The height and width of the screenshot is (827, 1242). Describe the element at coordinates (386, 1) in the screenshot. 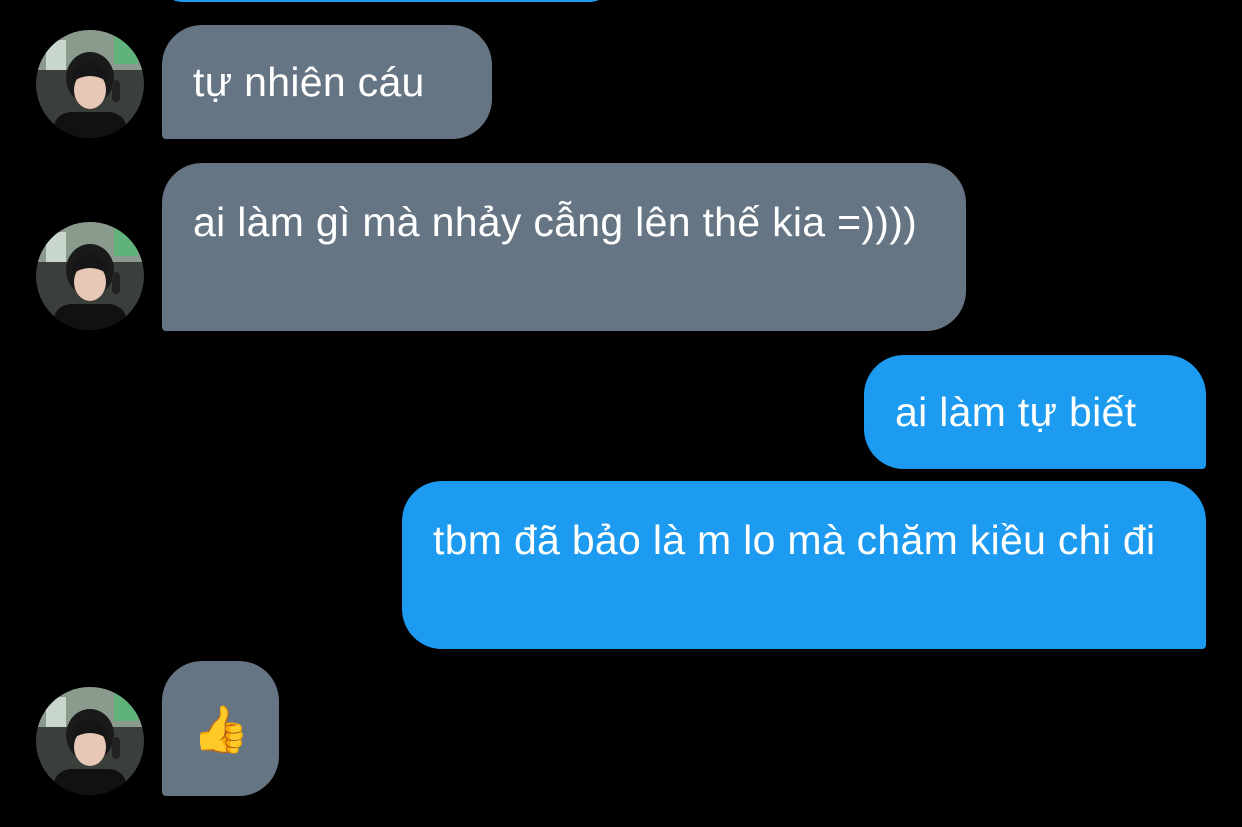

I see `previous-message-bubble-edge` at that location.